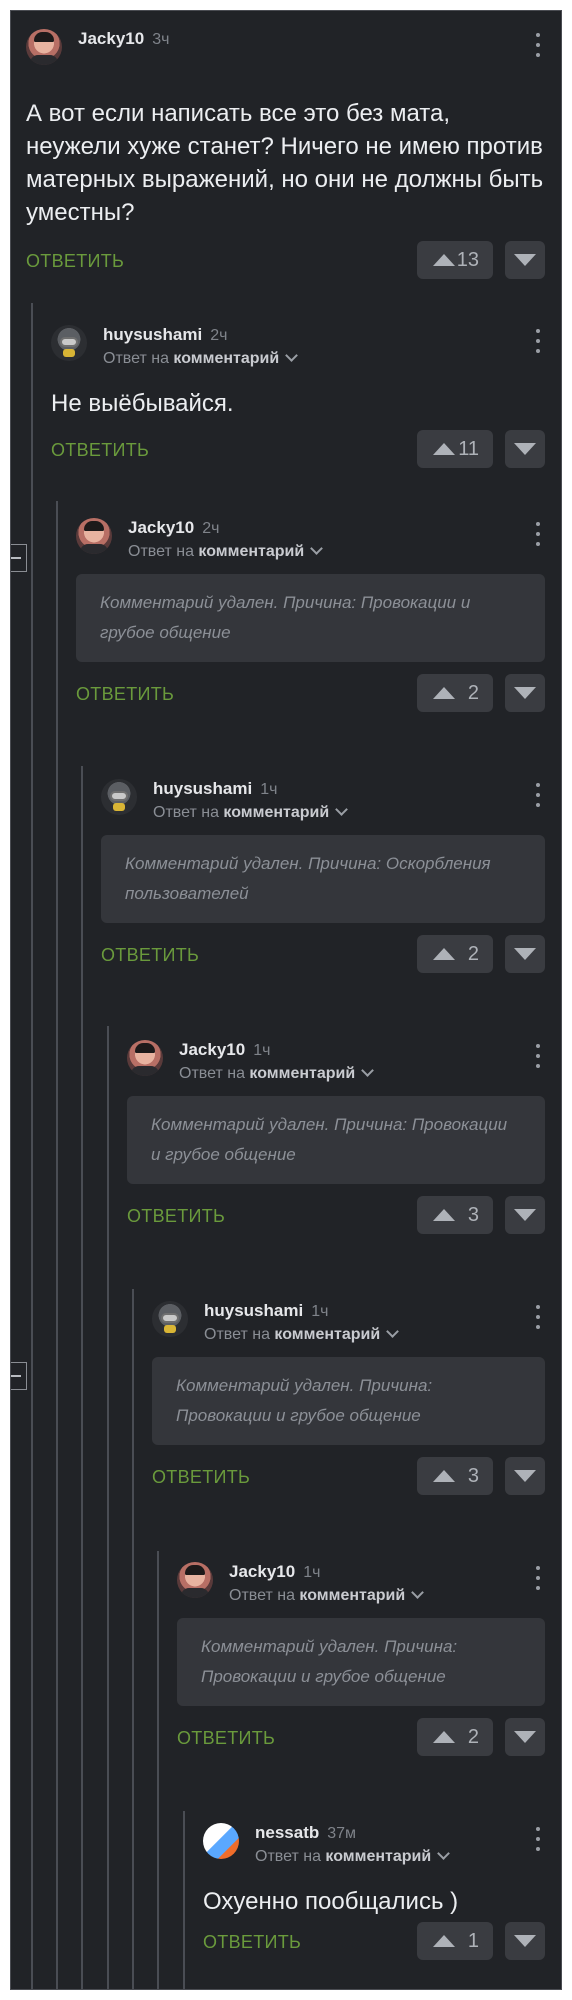  I want to click on upvote-button: 11, so click(455, 449).